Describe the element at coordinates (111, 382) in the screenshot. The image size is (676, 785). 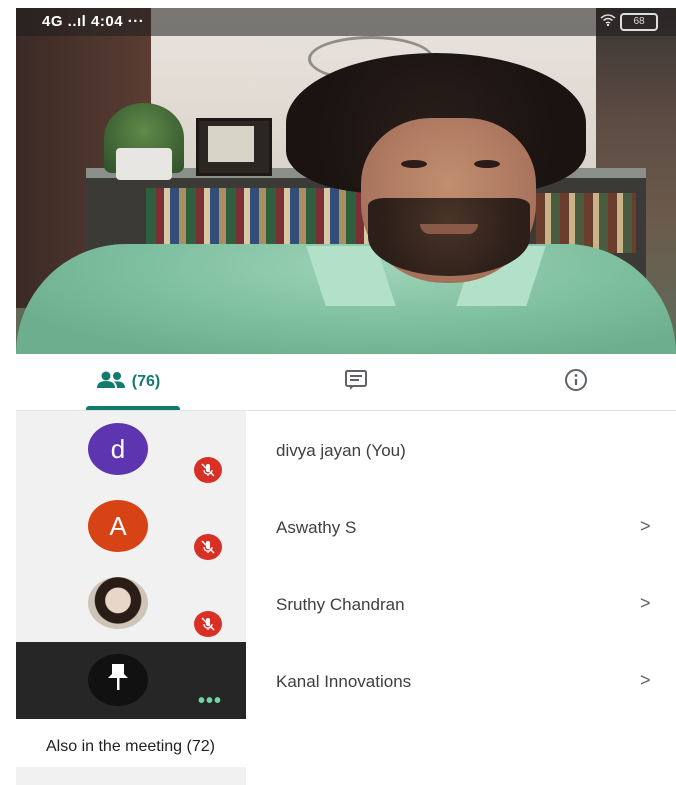
I see `people-icon` at that location.